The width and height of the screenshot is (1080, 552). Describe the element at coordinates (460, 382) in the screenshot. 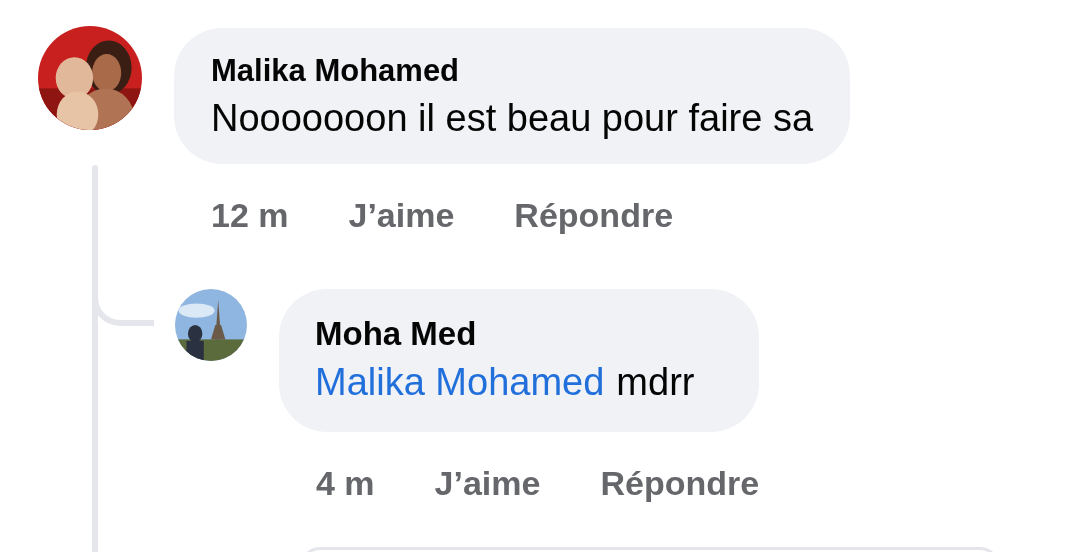

I see `mention-link: Malika Mohamed` at that location.